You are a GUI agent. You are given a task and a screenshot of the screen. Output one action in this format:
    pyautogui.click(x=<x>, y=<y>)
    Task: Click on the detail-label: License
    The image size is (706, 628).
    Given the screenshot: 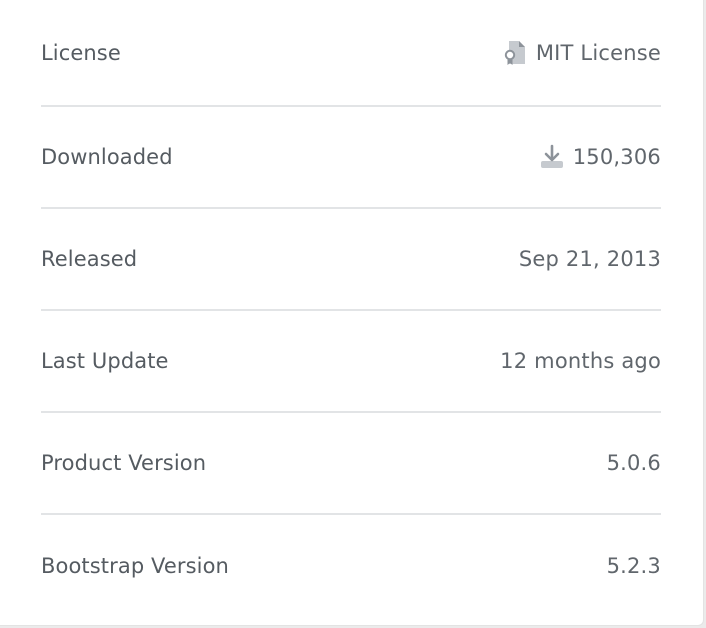 What is the action you would take?
    pyautogui.click(x=81, y=52)
    